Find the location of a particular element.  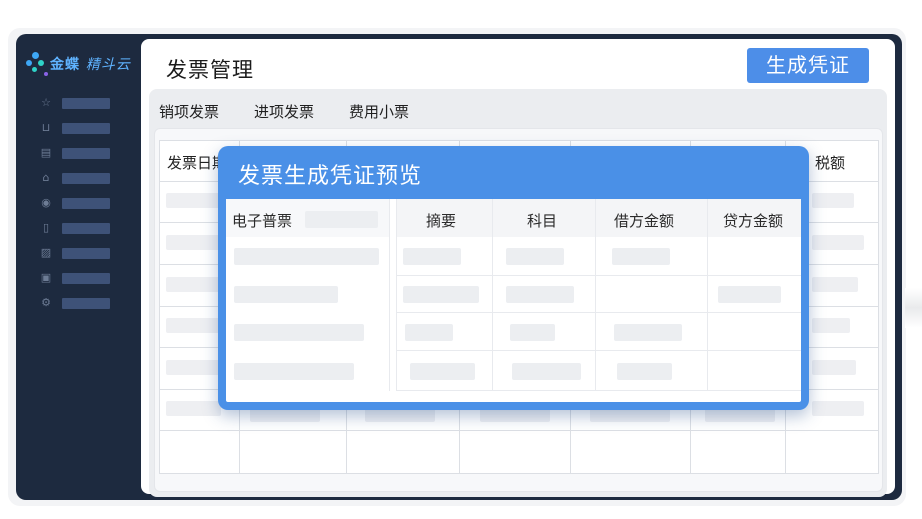

sidebar-item-invoices: ▯ is located at coordinates (74, 228).